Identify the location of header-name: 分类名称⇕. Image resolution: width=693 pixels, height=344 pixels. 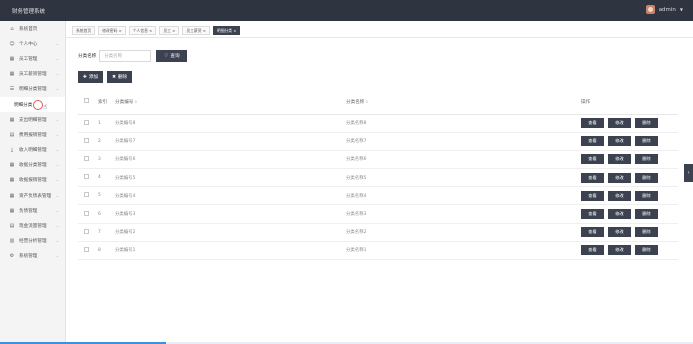
(463, 102).